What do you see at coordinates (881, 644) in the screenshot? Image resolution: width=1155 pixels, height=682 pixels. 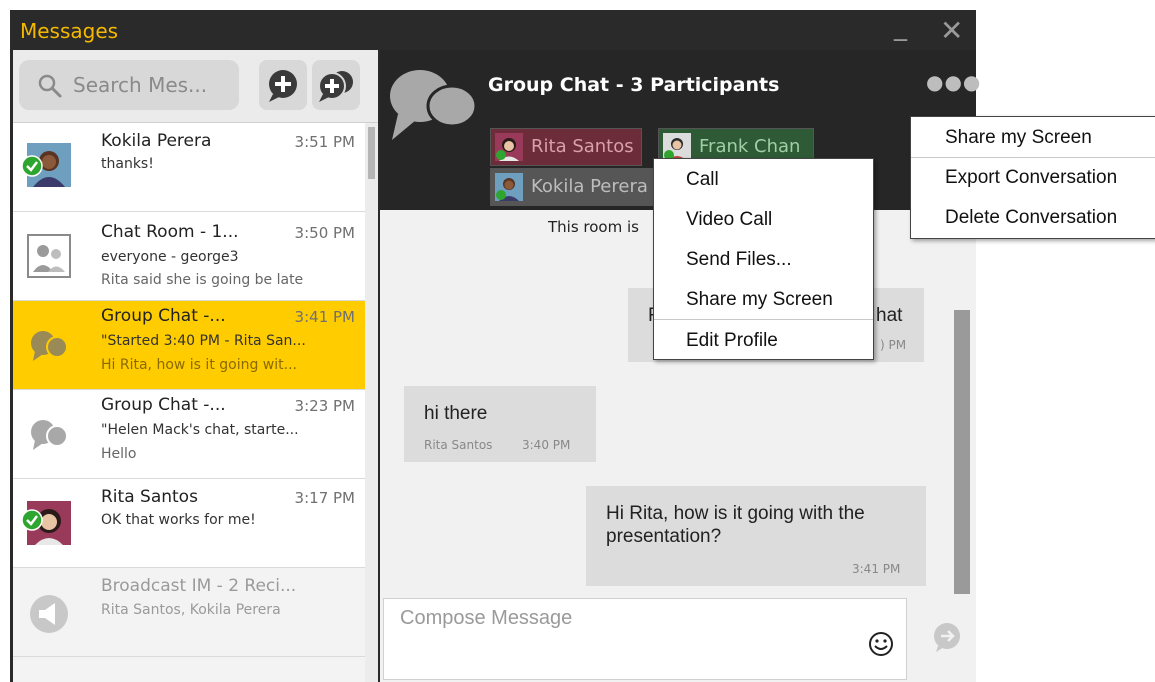 I see `smiley-icon` at bounding box center [881, 644].